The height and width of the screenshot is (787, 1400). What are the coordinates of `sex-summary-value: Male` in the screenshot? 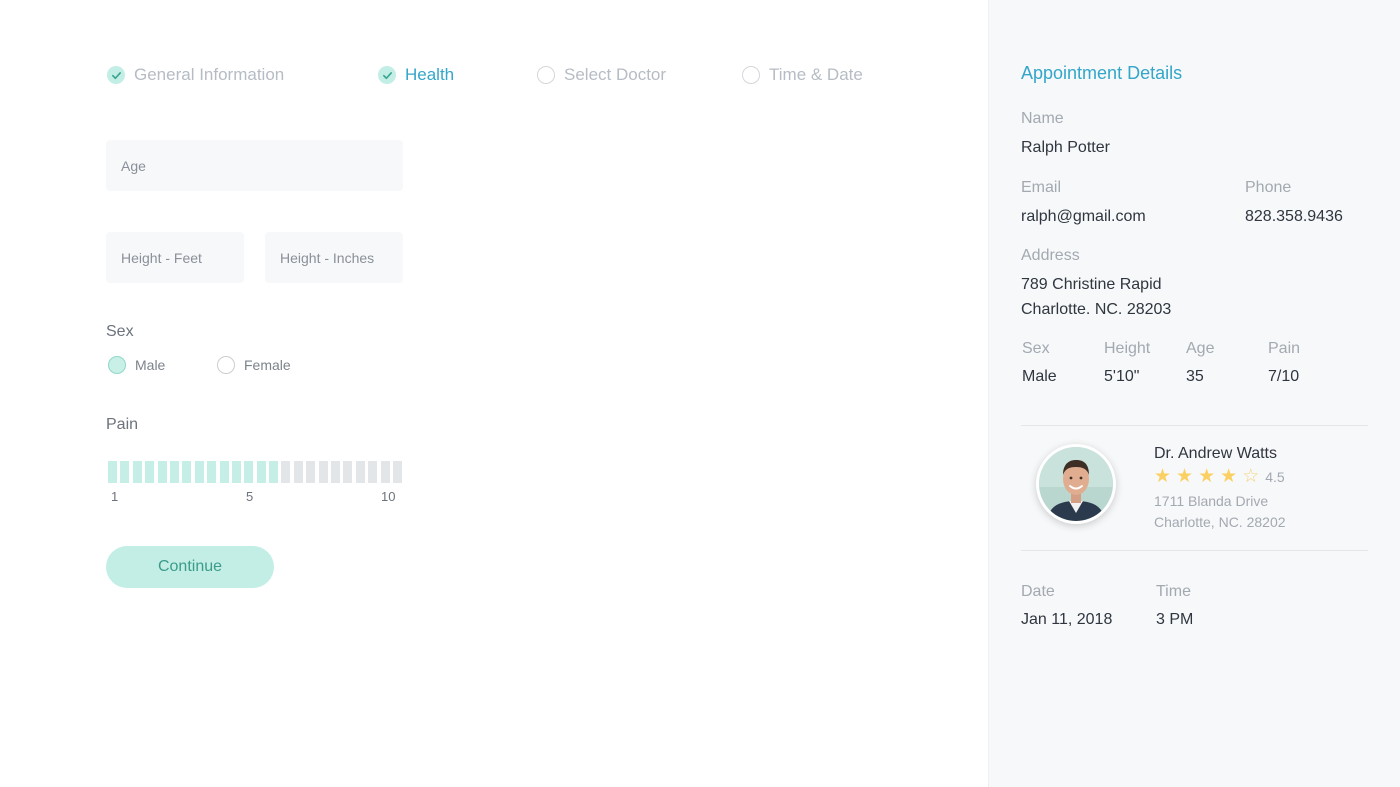 It's located at (1039, 376).